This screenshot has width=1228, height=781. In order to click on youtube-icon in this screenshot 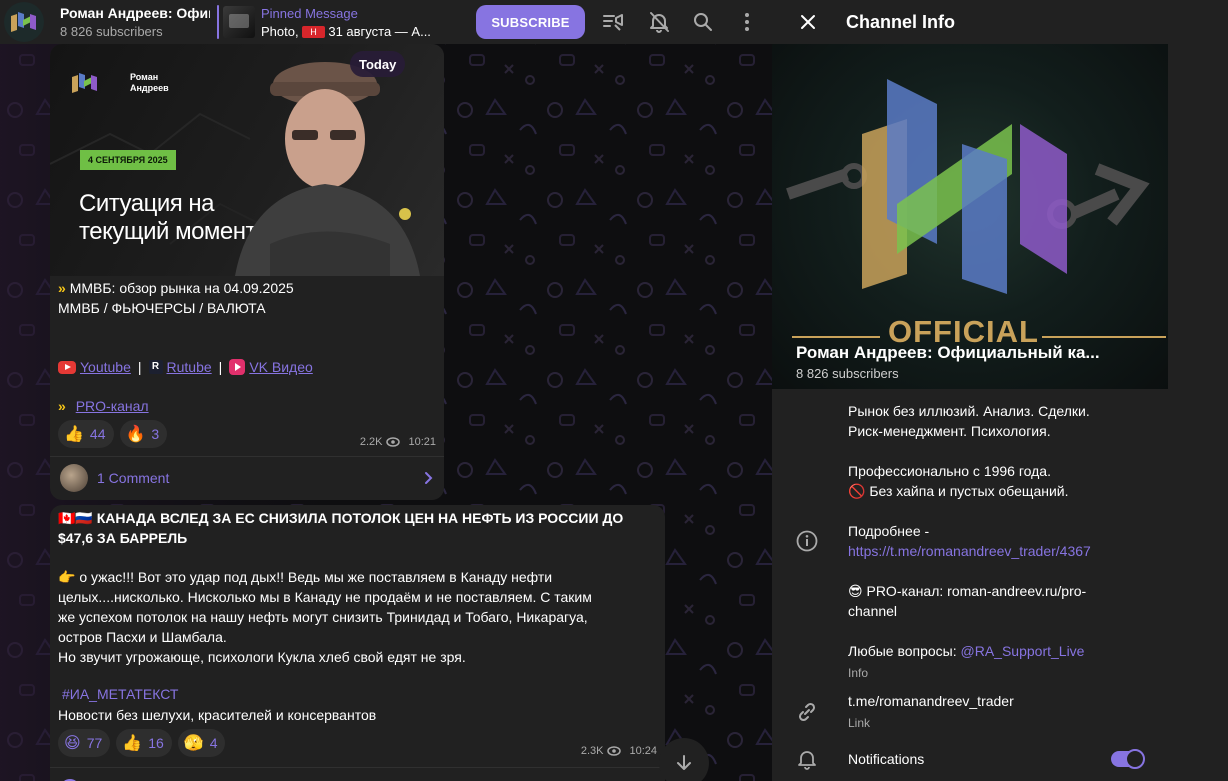, I will do `click(67, 367)`.